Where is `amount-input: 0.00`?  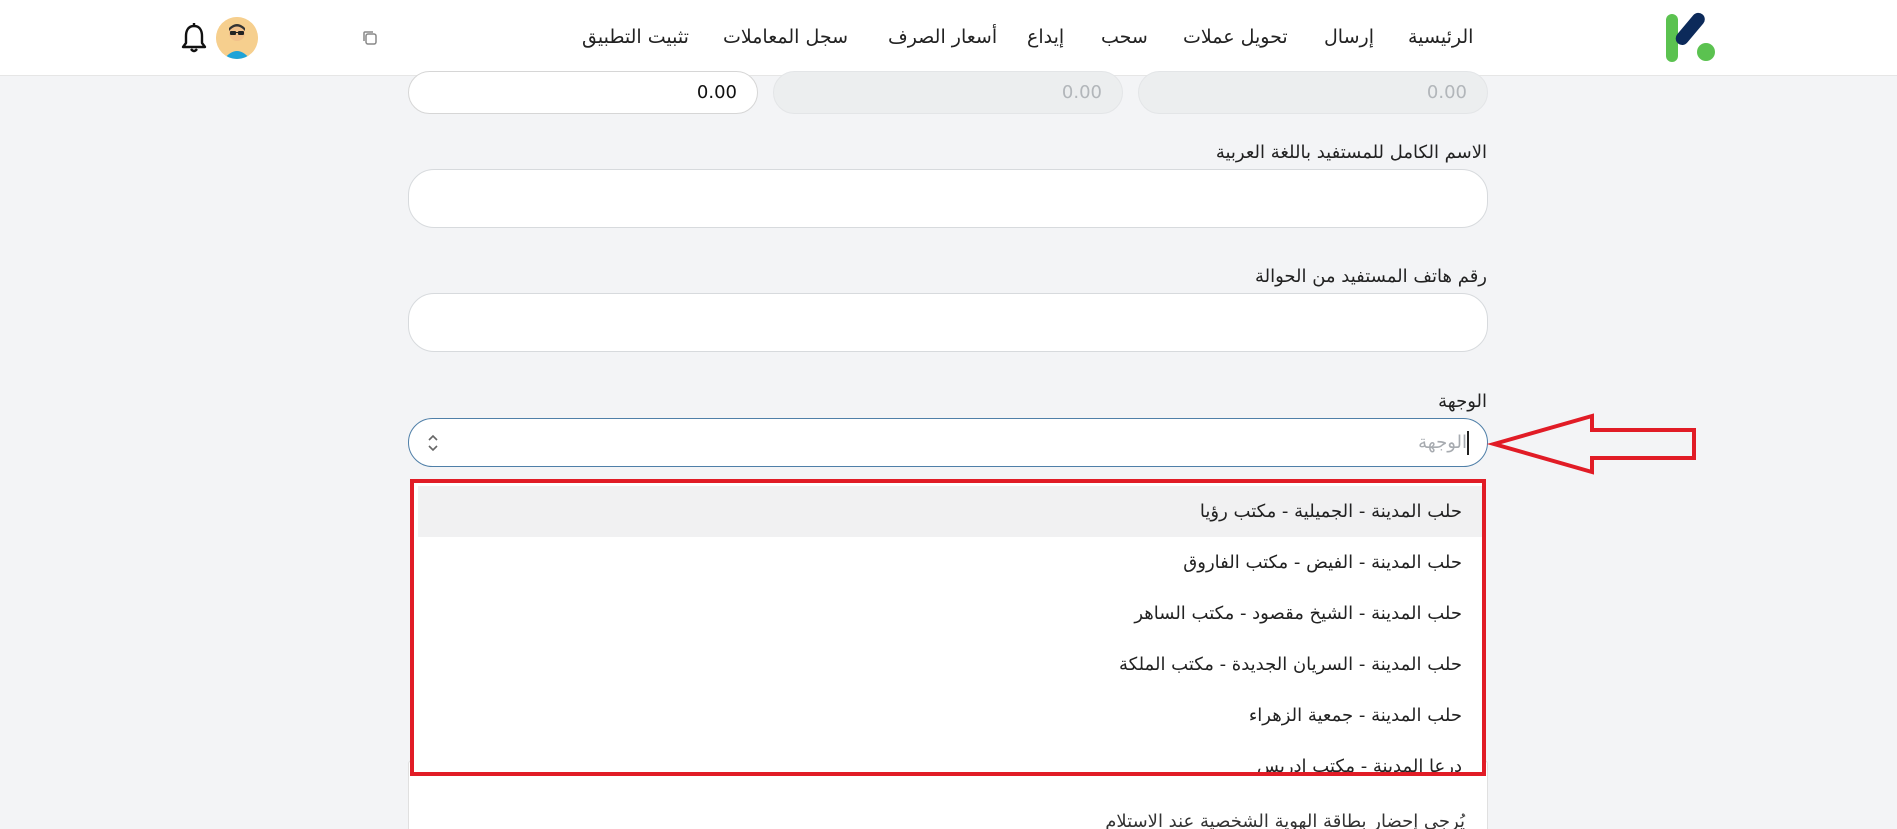
amount-input: 0.00 is located at coordinates (583, 92).